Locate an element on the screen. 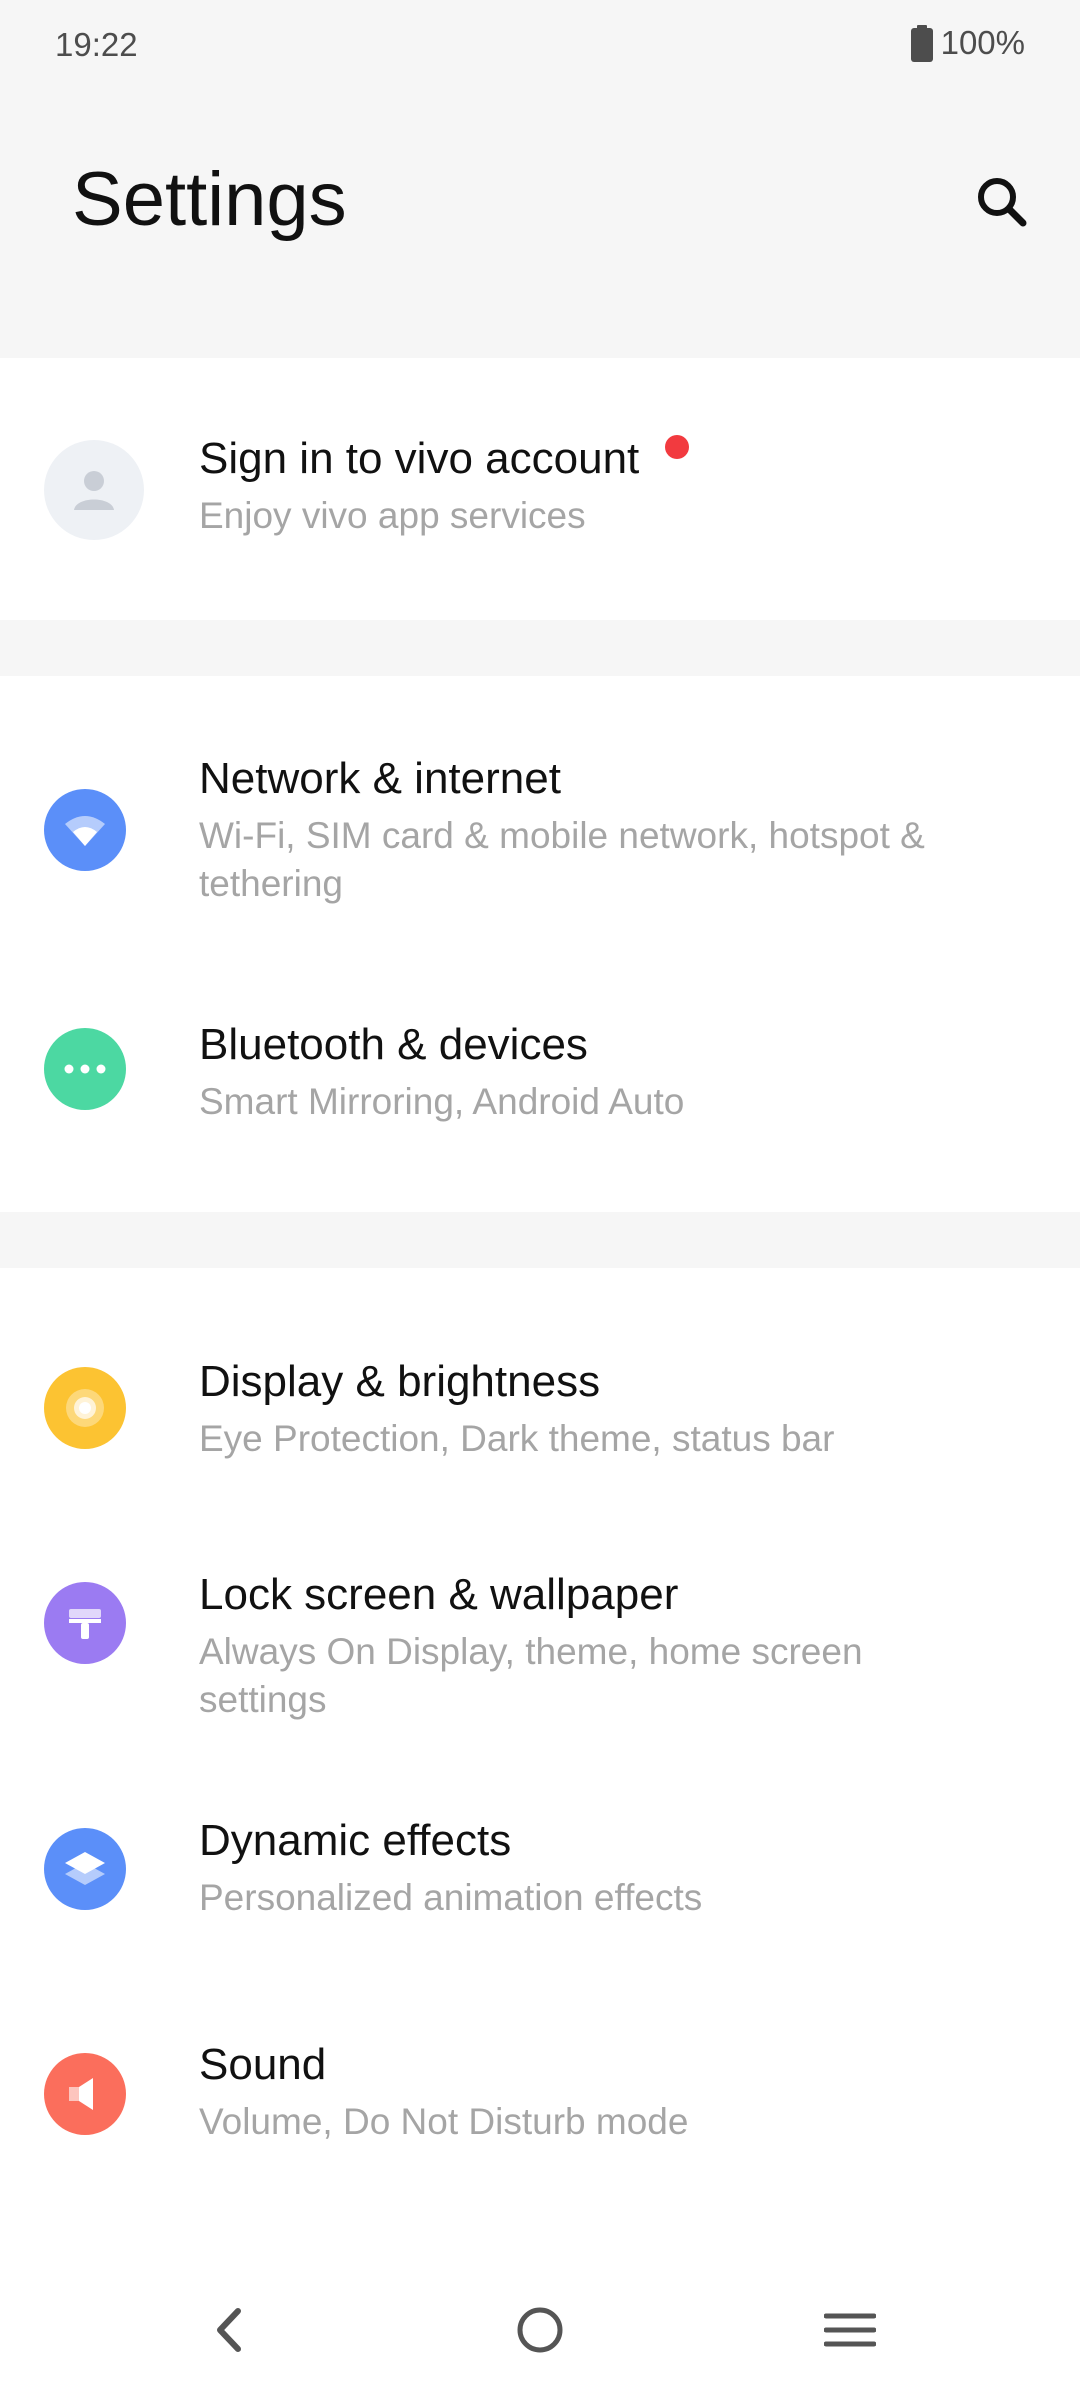  bluetooth-title: Bluetooth & devices is located at coordinates (393, 1044).